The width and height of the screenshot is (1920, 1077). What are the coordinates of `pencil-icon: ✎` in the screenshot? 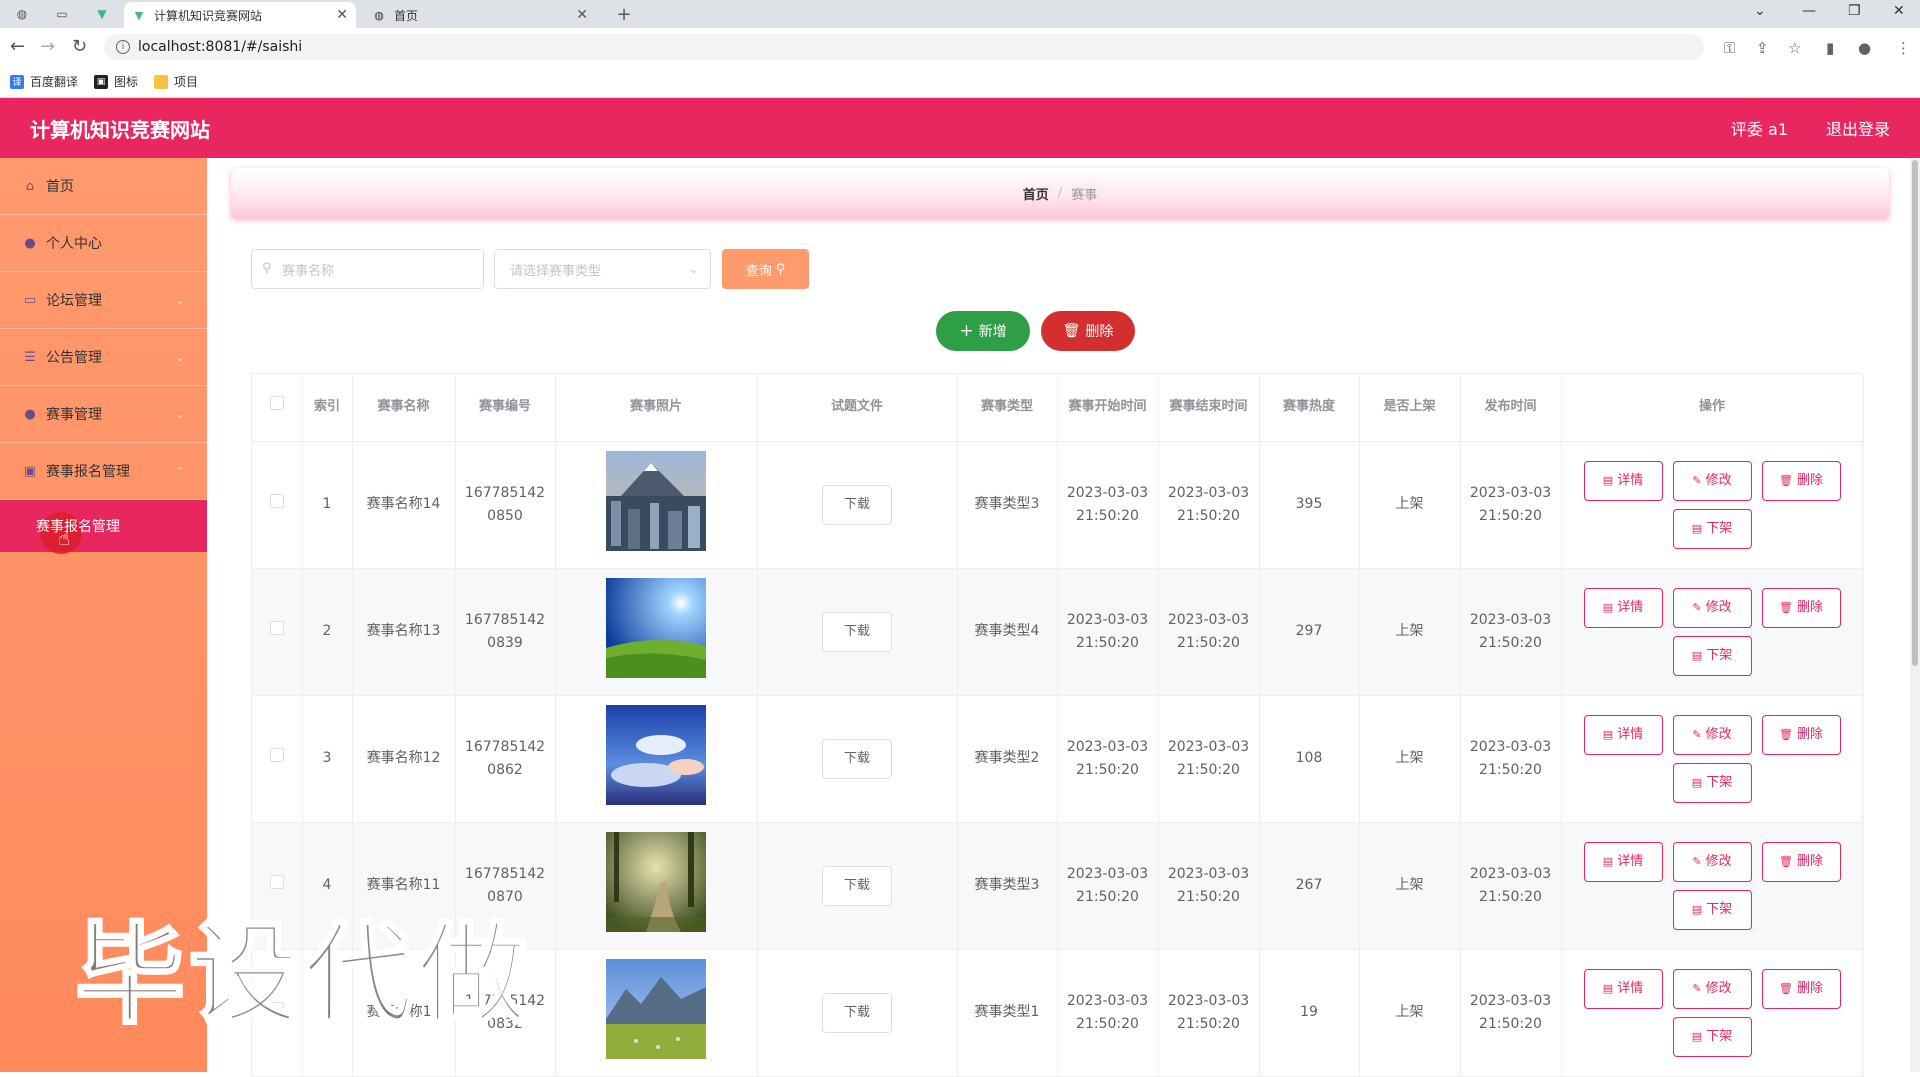 It's located at (1697, 480).